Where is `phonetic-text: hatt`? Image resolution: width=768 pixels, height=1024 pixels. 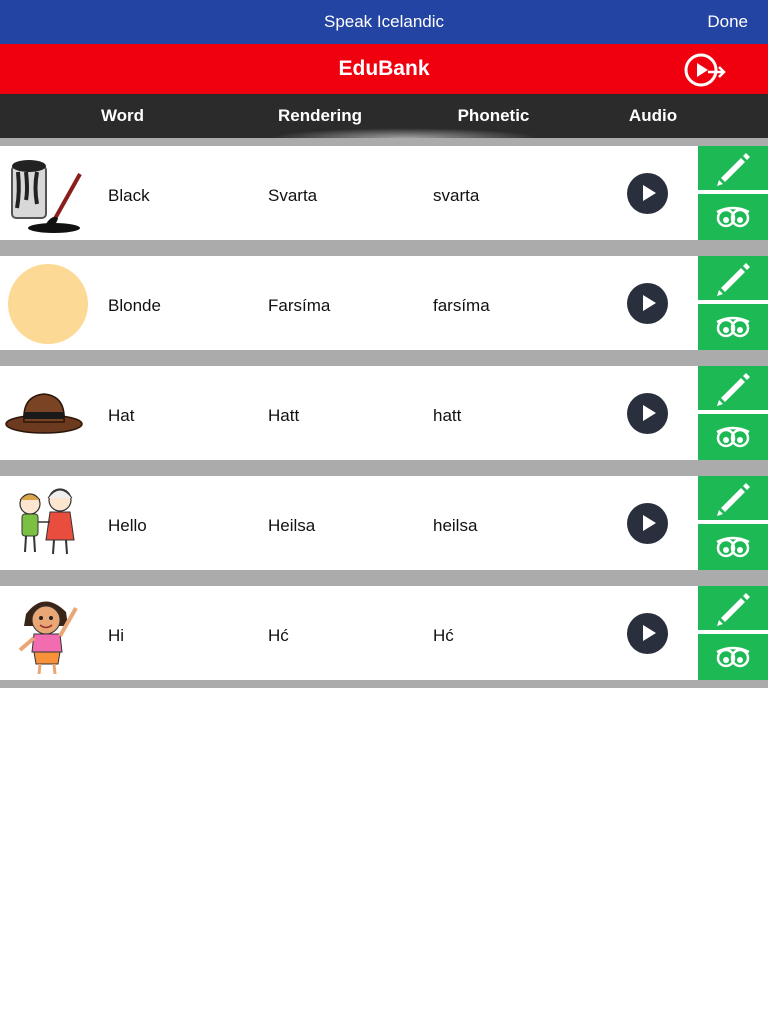
phonetic-text: hatt is located at coordinates (447, 415).